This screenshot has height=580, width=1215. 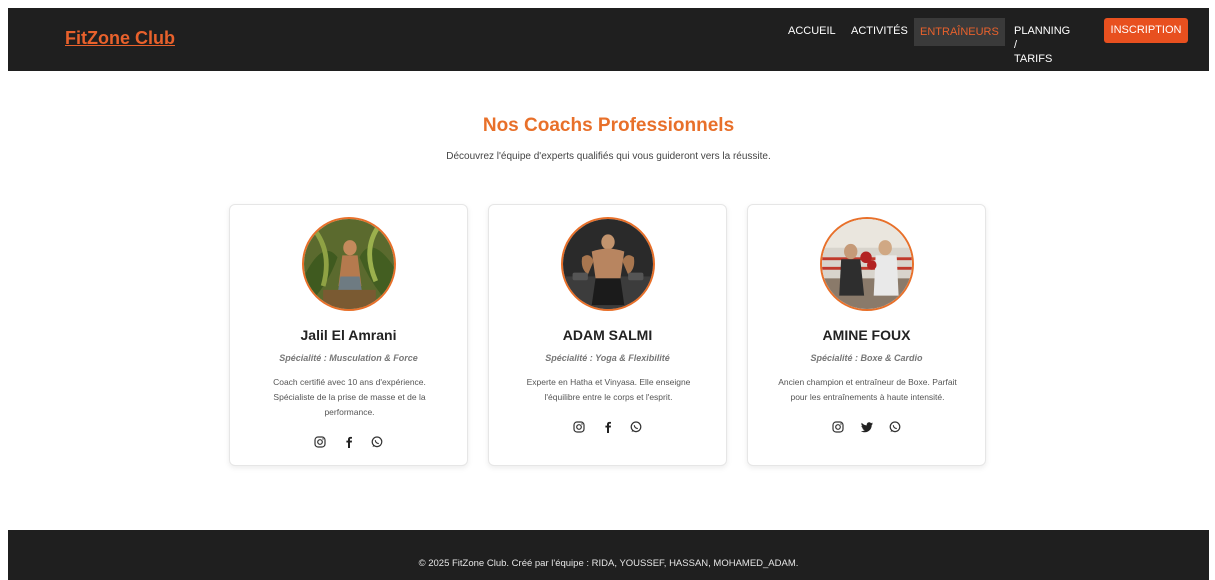 I want to click on nav-accueil: ACCUEIL, so click(x=812, y=31).